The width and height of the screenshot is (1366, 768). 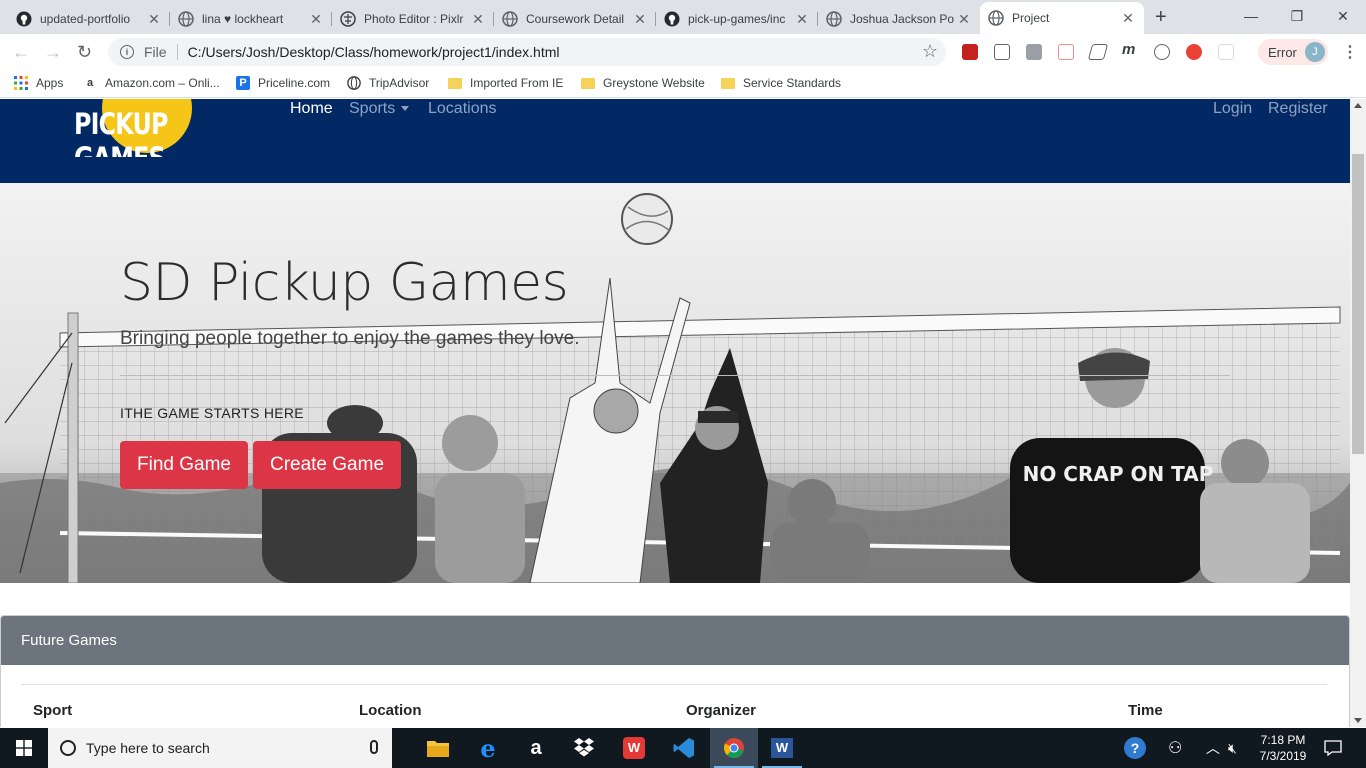 I want to click on taskbar-chrome, so click(x=734, y=748).